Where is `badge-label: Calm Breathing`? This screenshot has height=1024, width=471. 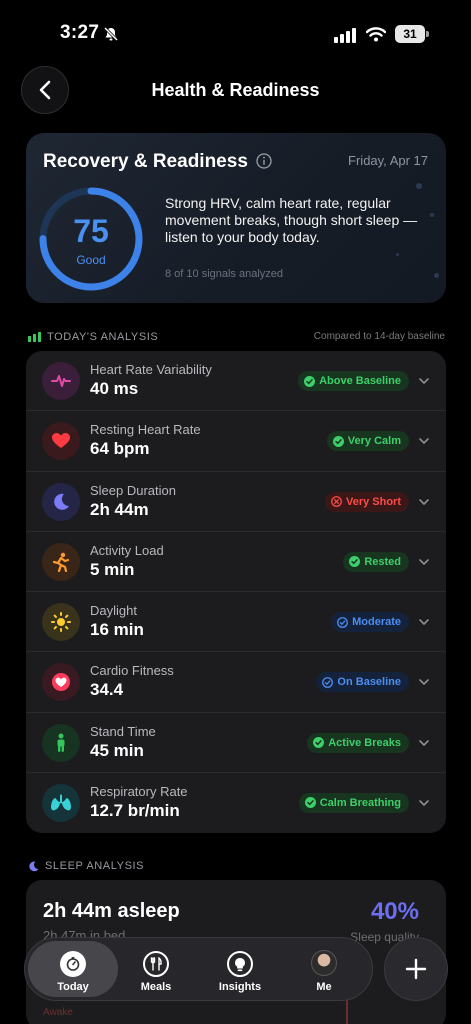
badge-label: Calm Breathing is located at coordinates (360, 802).